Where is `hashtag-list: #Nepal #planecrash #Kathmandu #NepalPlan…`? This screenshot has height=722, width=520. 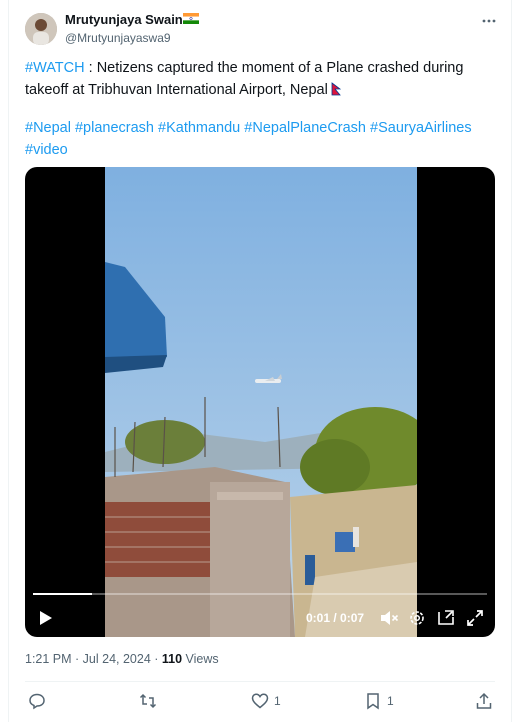 hashtag-list: #Nepal #planecrash #Kathmandu #NepalPlan… is located at coordinates (255, 139).